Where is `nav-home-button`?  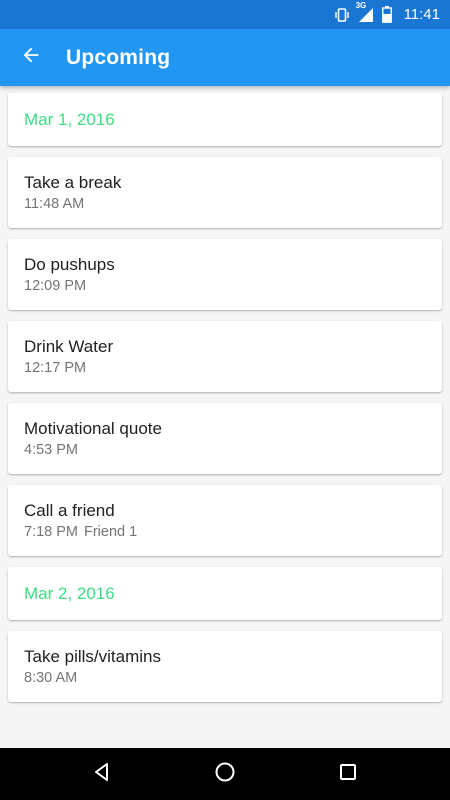
nav-home-button is located at coordinates (225, 774).